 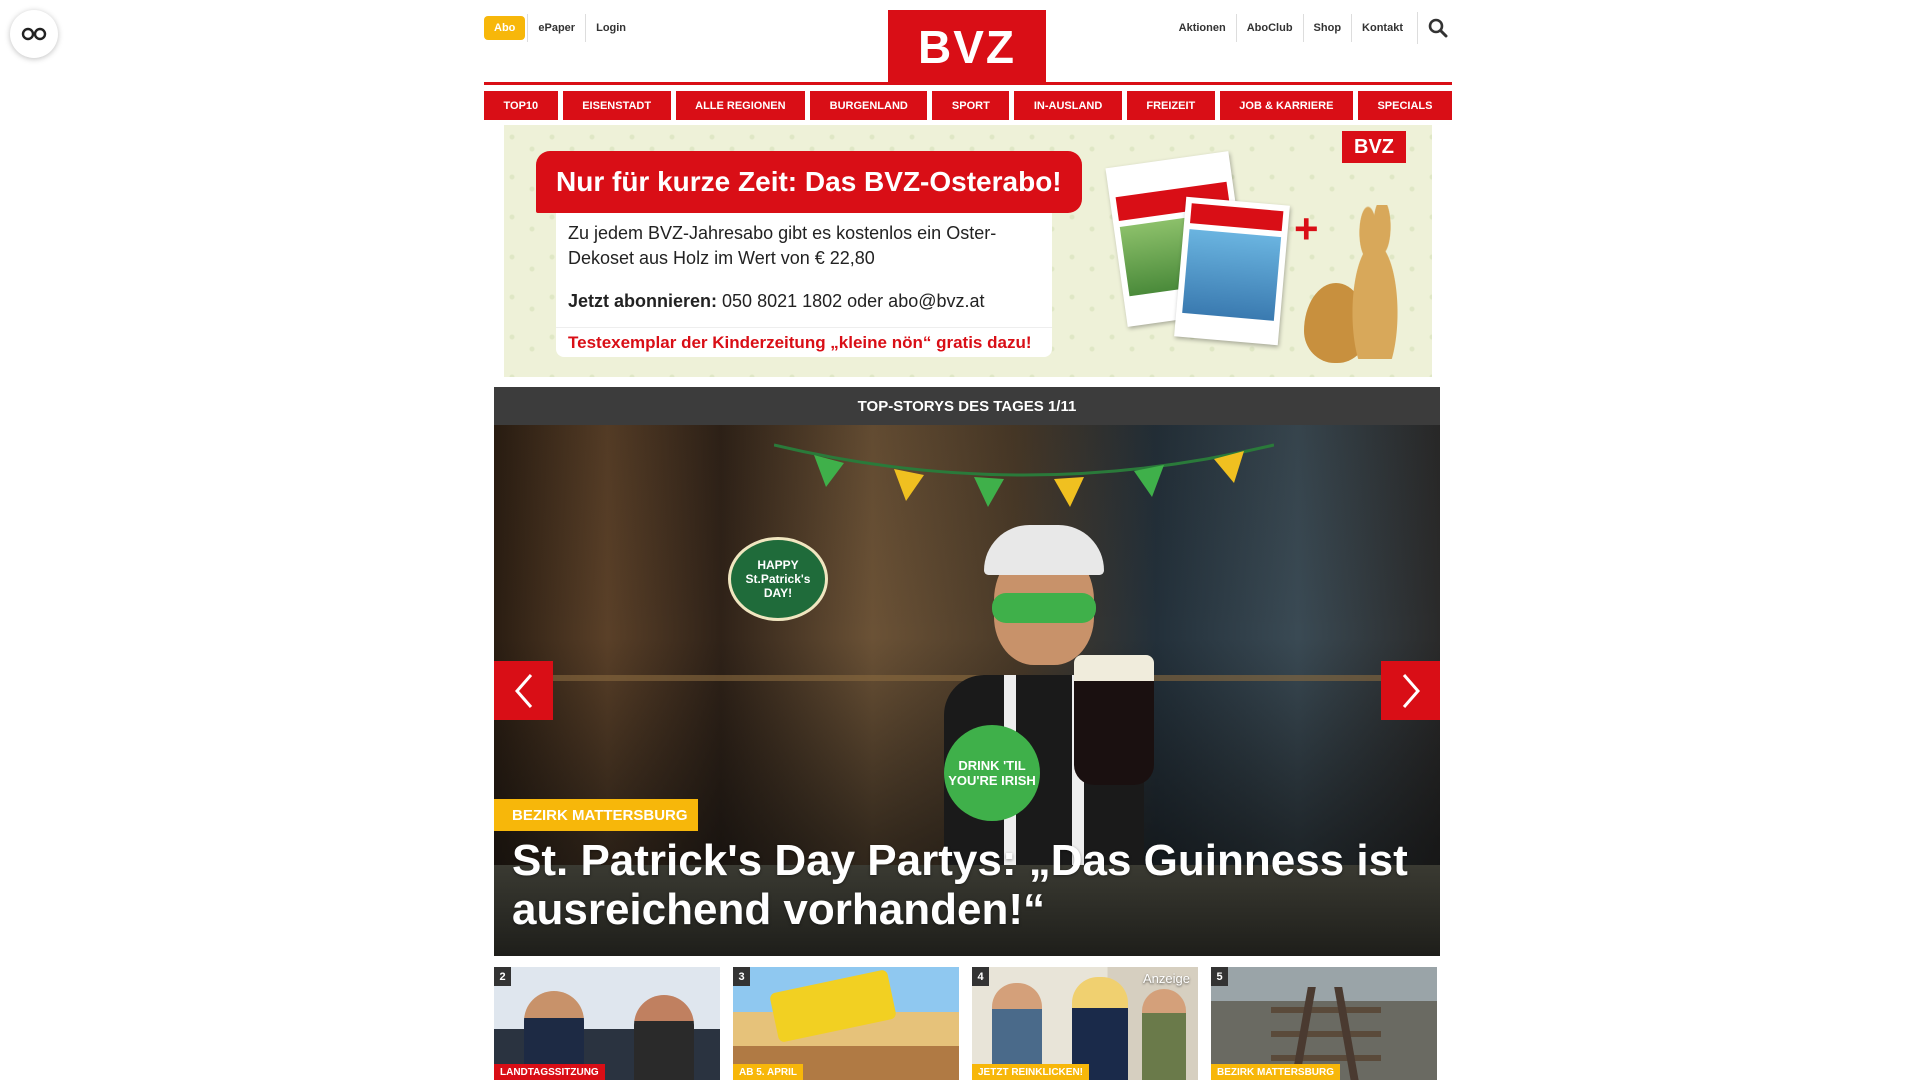 What do you see at coordinates (1202, 28) in the screenshot?
I see `aktionen-link: Aktionen` at bounding box center [1202, 28].